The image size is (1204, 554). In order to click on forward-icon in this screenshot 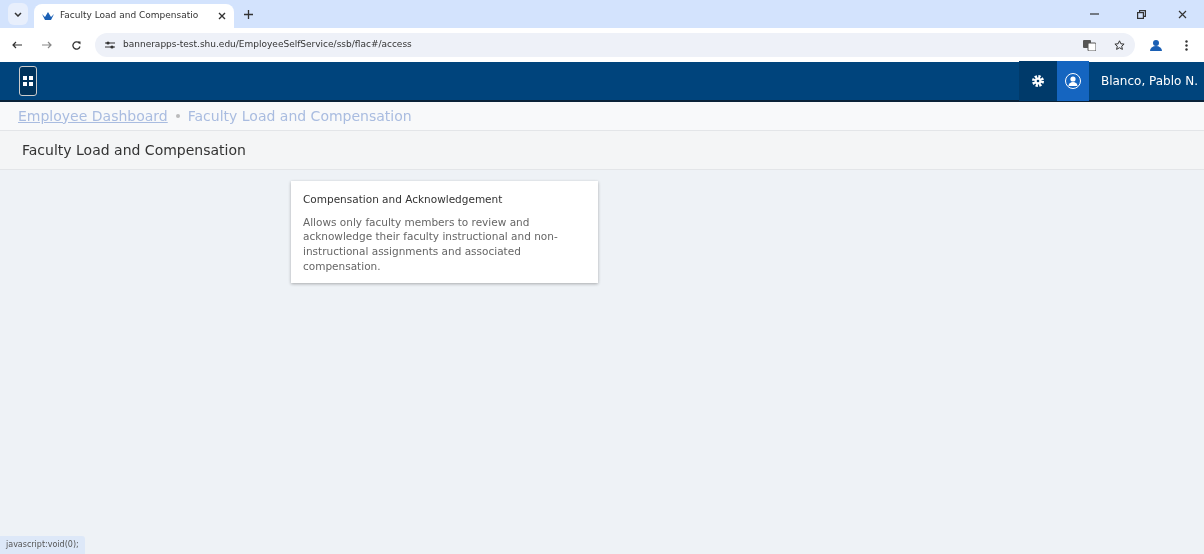, I will do `click(47, 45)`.